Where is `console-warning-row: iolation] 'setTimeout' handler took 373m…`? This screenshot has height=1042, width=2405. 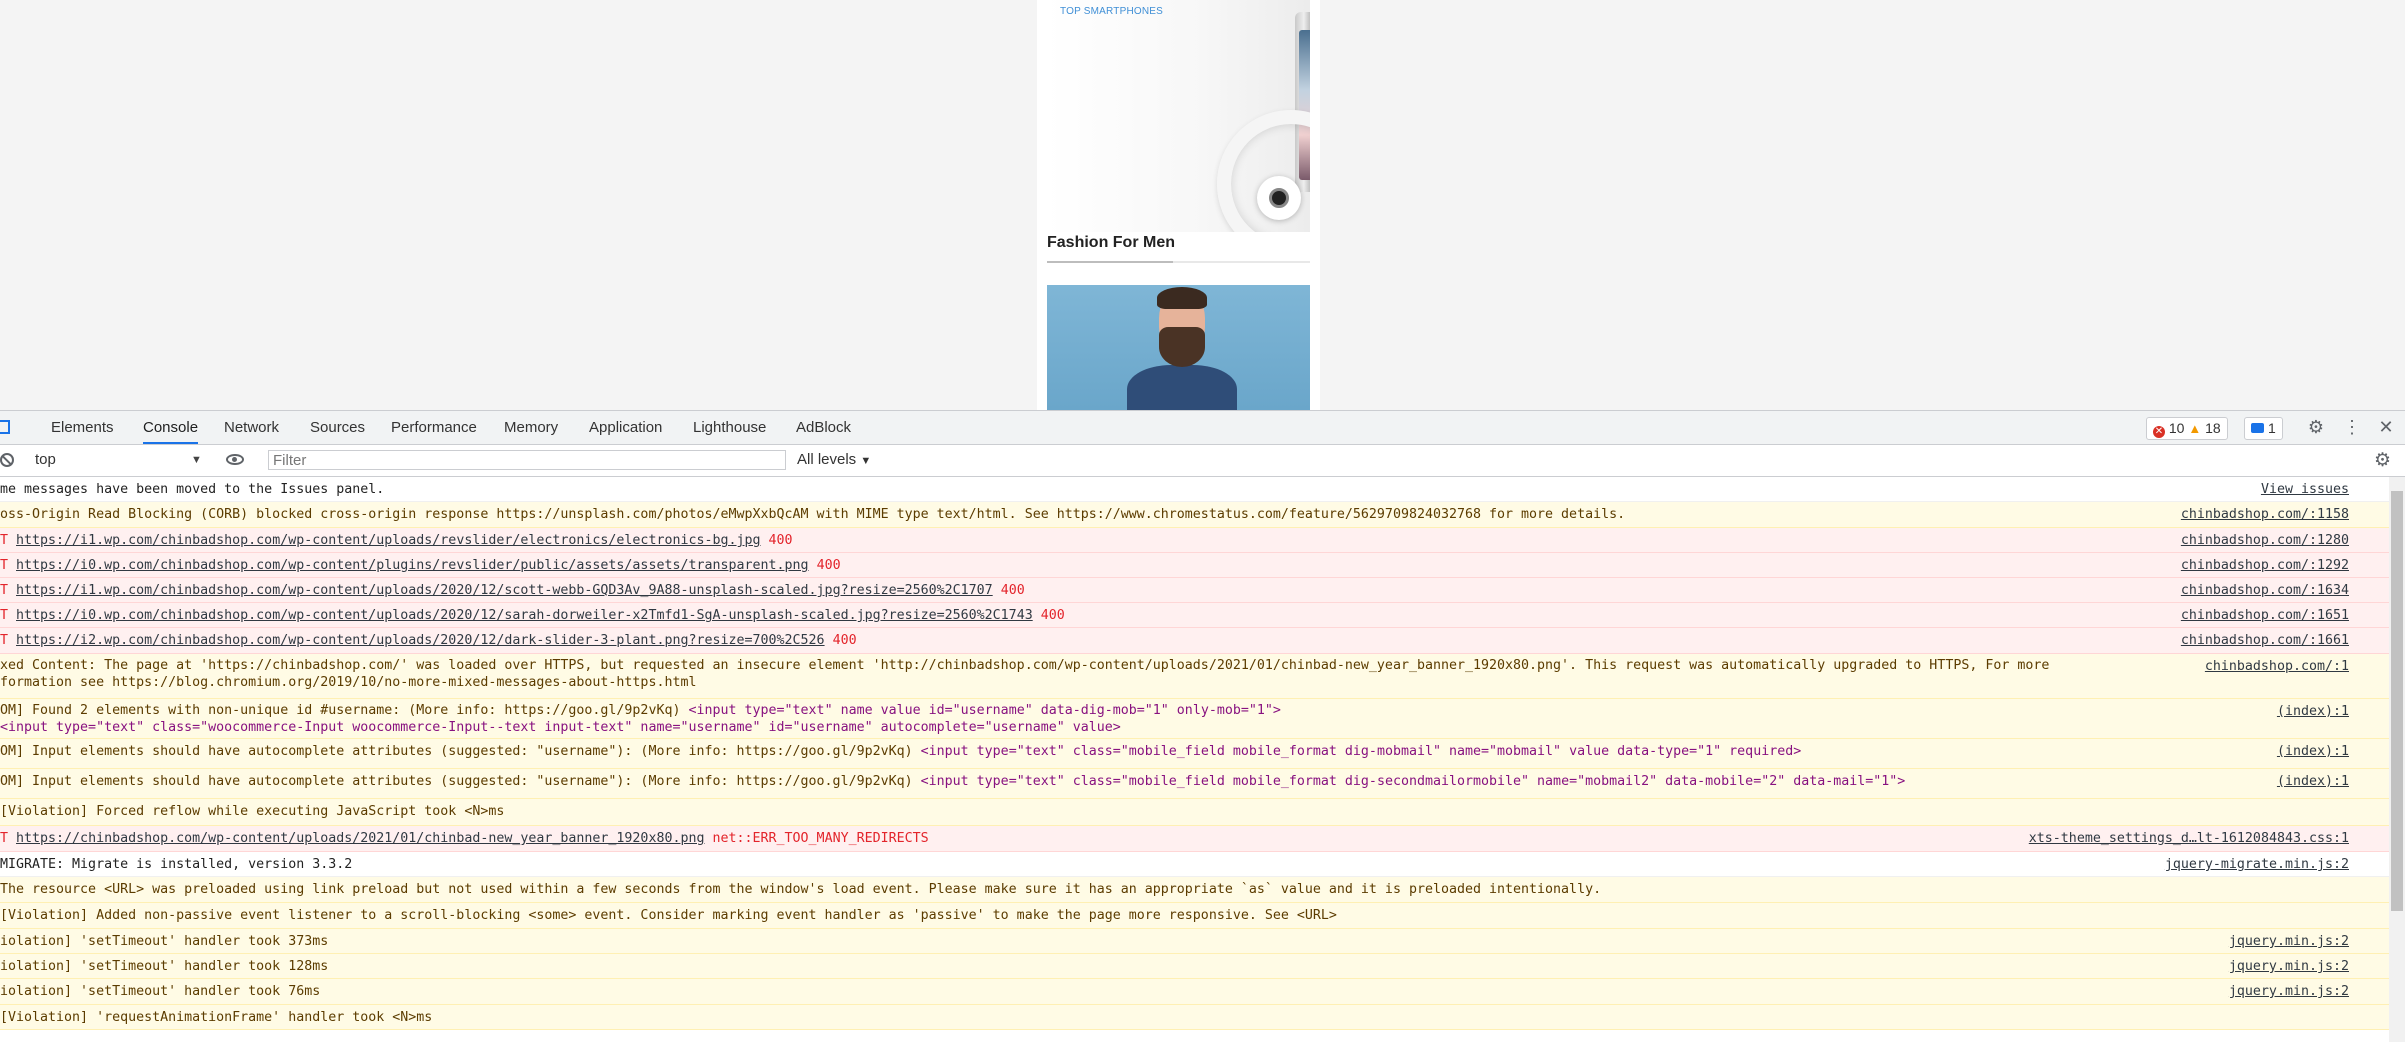
console-warning-row: iolation] 'setTimeout' handler took 373m… is located at coordinates (1194, 941).